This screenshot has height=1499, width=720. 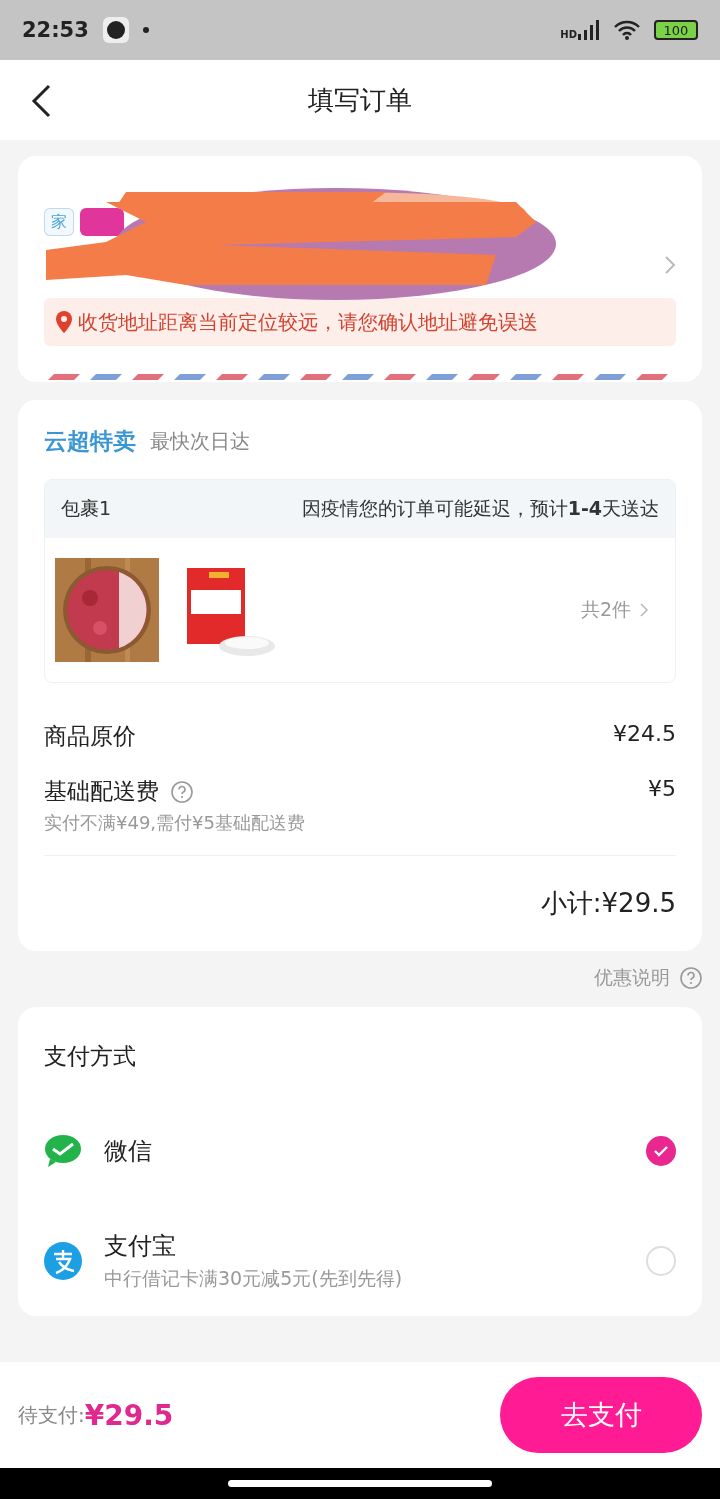 What do you see at coordinates (90, 736) in the screenshot?
I see `fee-label: 商品原价` at bounding box center [90, 736].